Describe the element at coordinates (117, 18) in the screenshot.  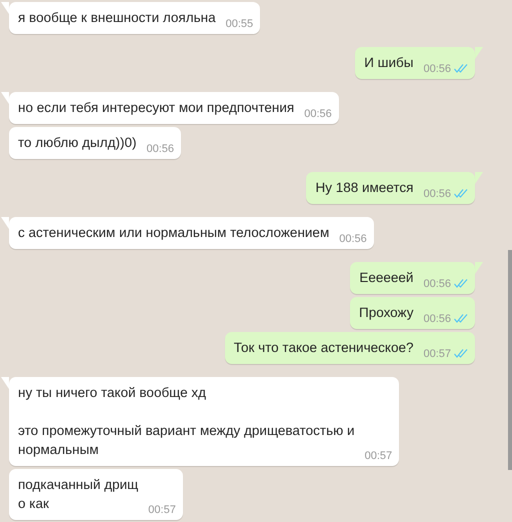
I see `message-text: я вообще к внешности лояльна` at that location.